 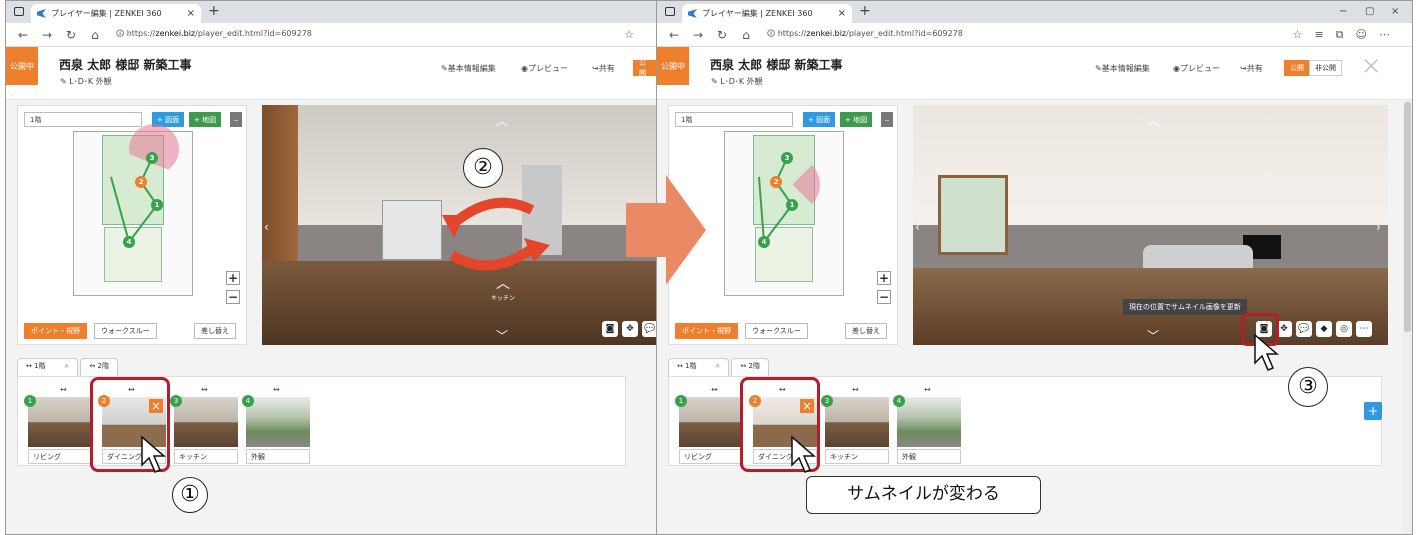 I want to click on compass-icon: ◎, so click(x=1344, y=329).